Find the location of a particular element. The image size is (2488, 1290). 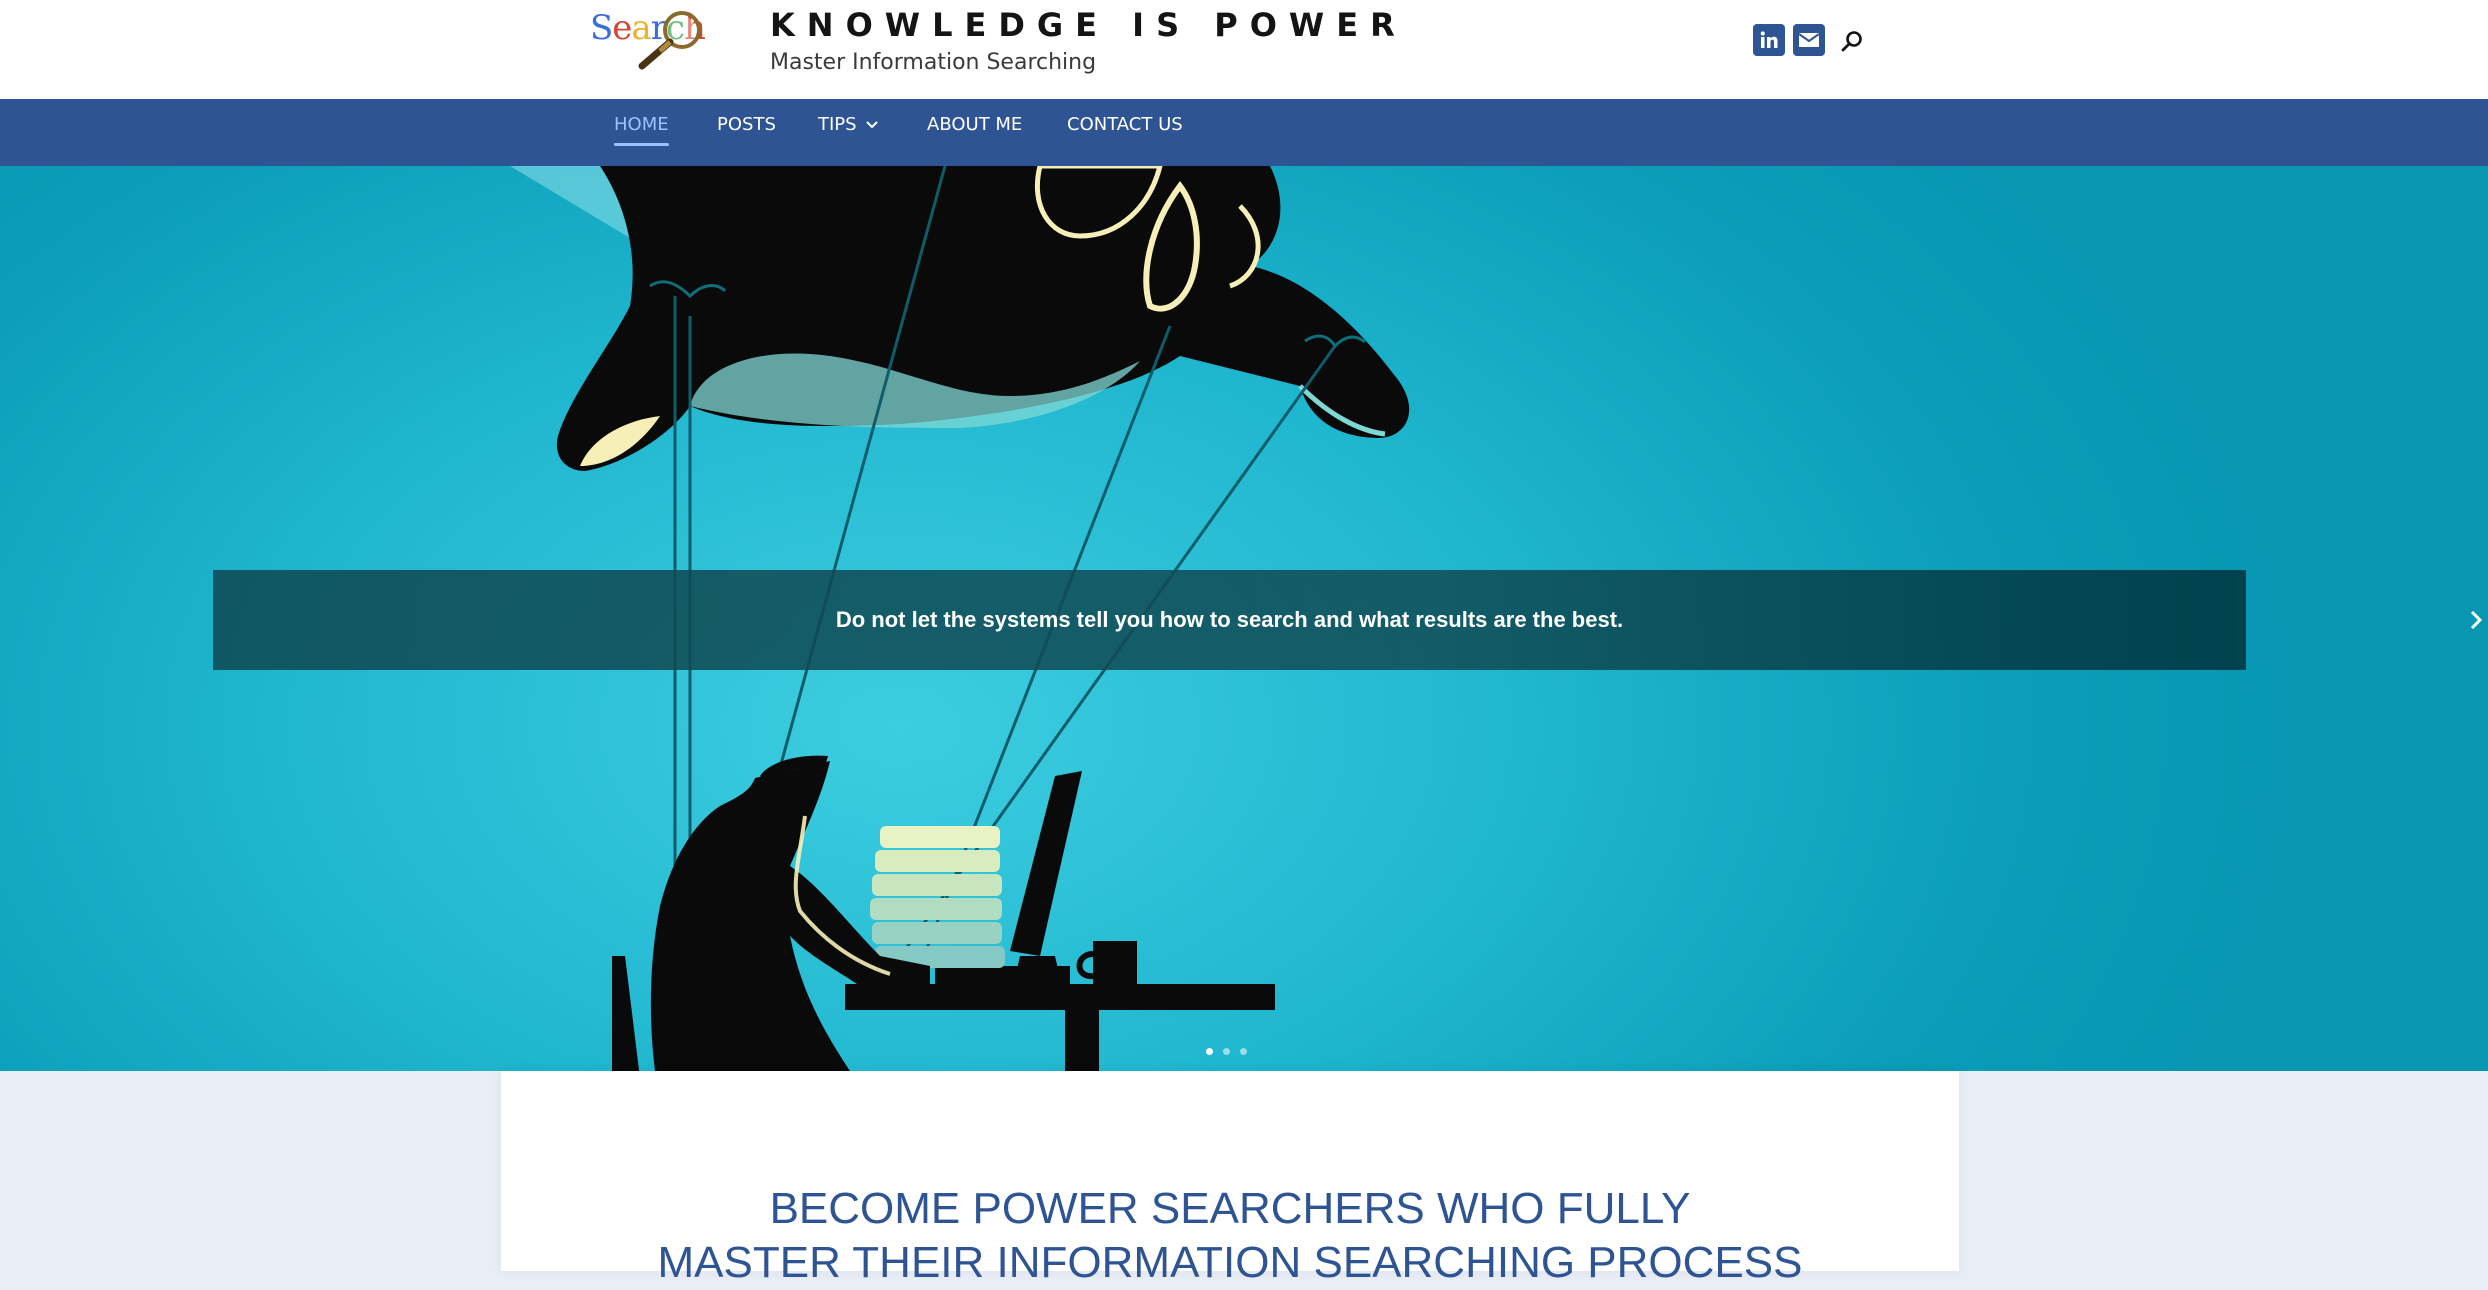

chevron-right-icon is located at coordinates (2477, 620).